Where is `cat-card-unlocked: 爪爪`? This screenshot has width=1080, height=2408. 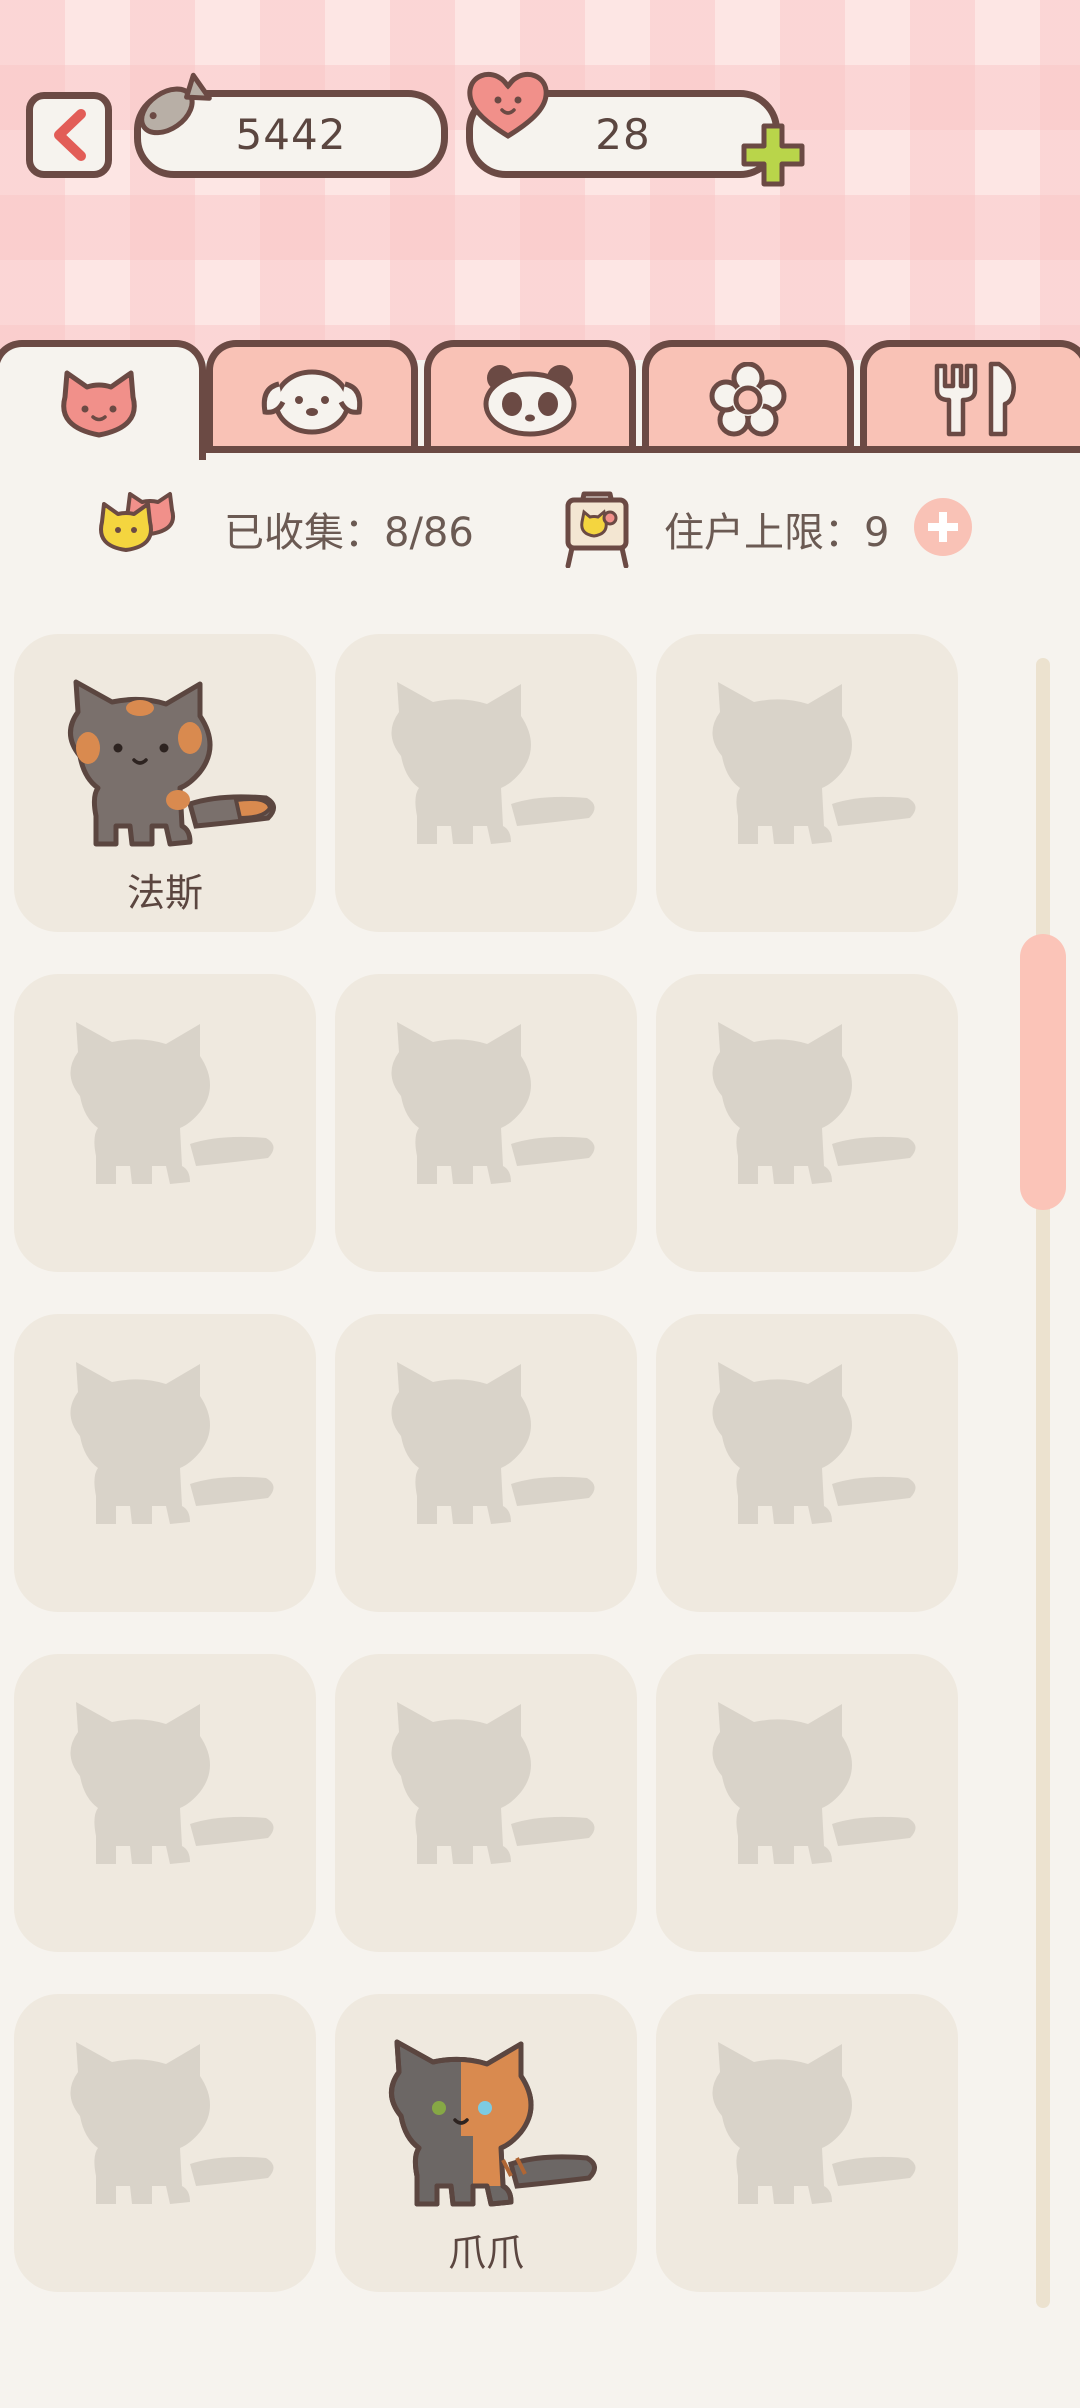 cat-card-unlocked: 爪爪 is located at coordinates (486, 2143).